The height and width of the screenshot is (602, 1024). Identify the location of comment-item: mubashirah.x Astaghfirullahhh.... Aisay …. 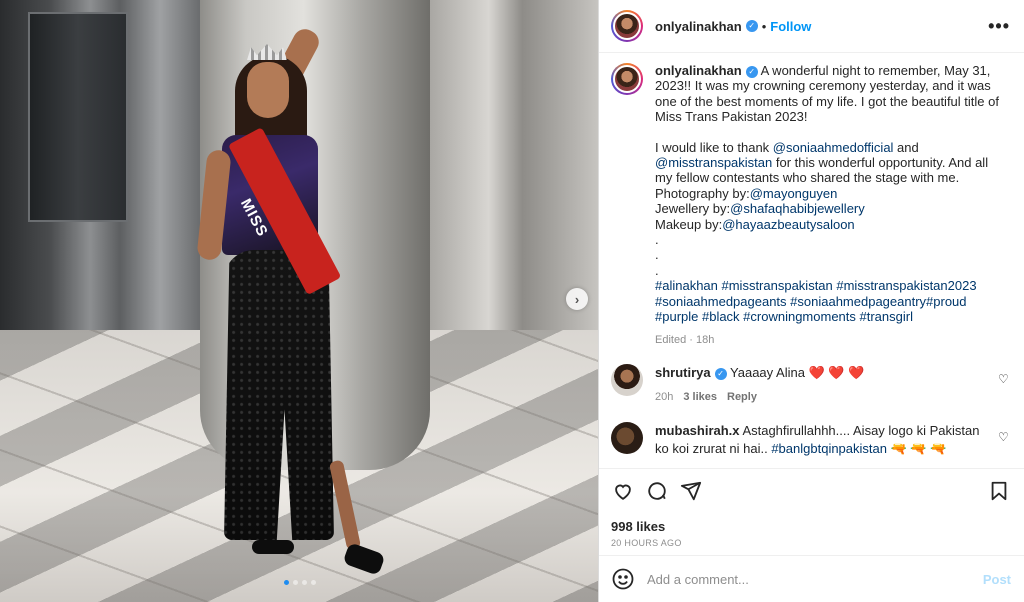
(810, 439).